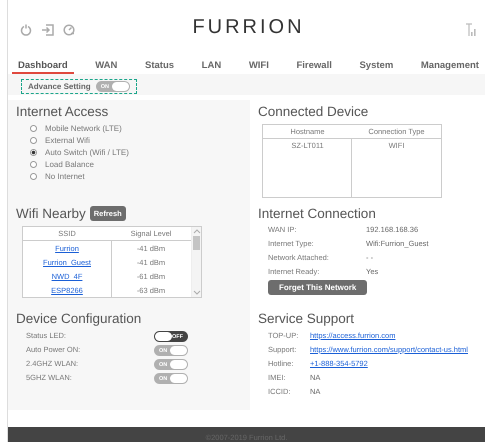 This screenshot has height=442, width=485. I want to click on power-icon, so click(26, 30).